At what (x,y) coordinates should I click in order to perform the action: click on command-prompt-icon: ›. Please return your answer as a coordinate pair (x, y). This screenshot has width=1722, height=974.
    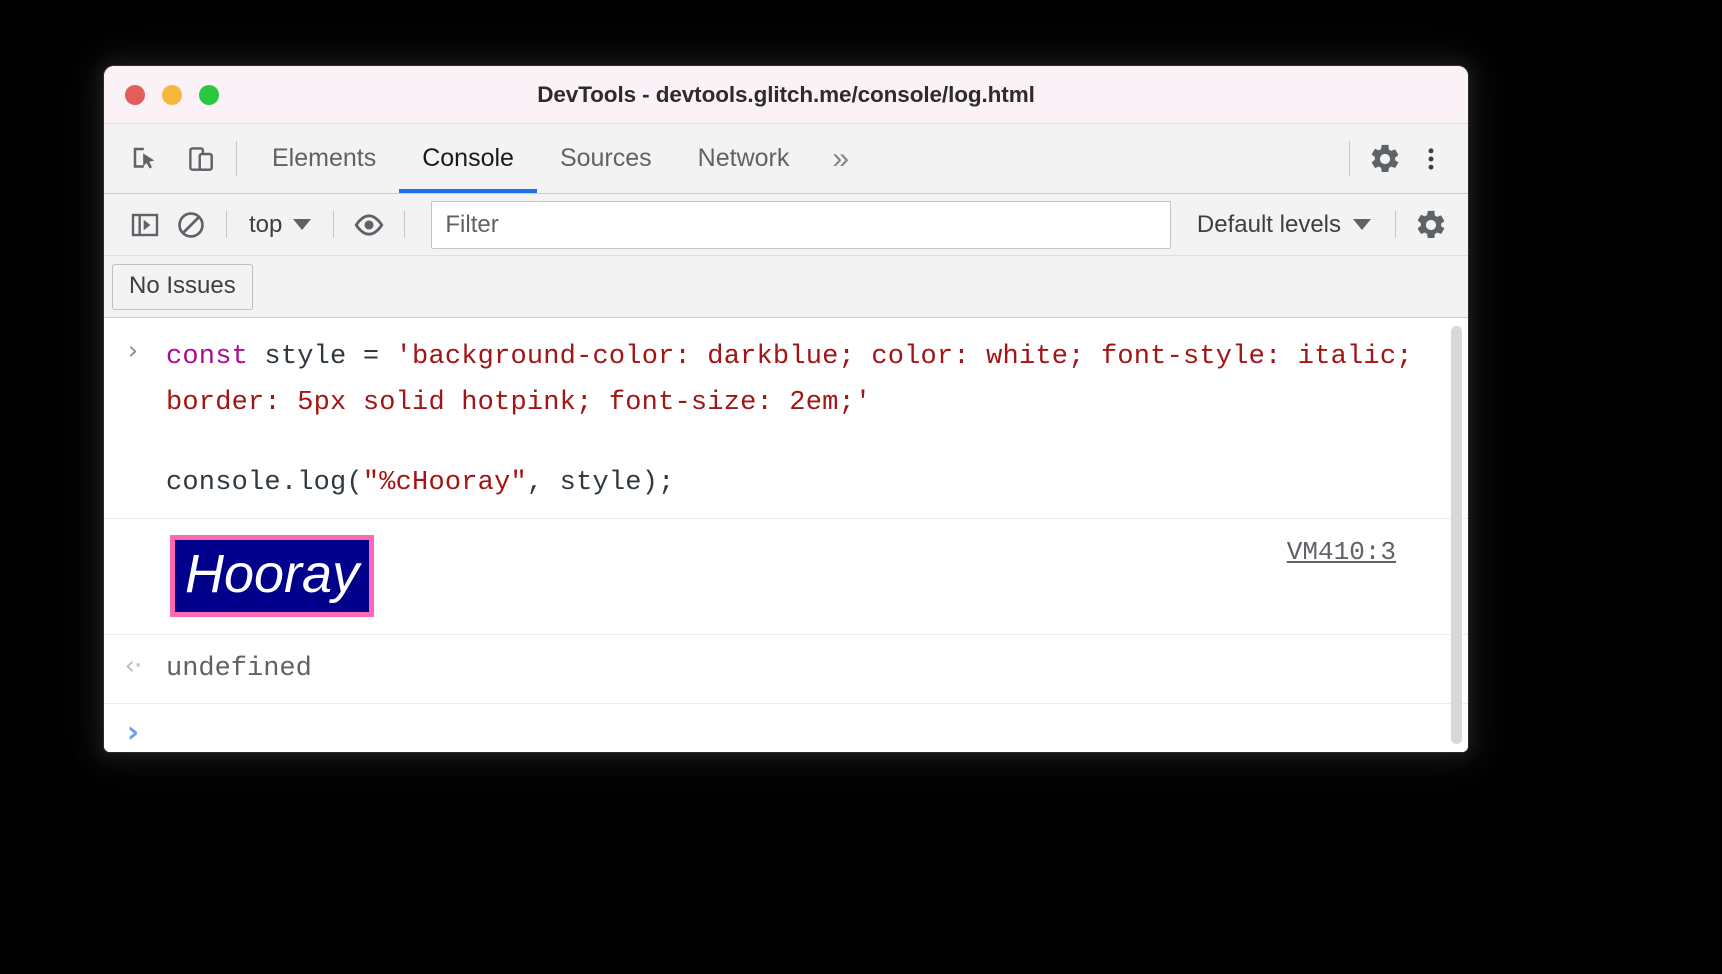
    Looking at the image, I should click on (133, 351).